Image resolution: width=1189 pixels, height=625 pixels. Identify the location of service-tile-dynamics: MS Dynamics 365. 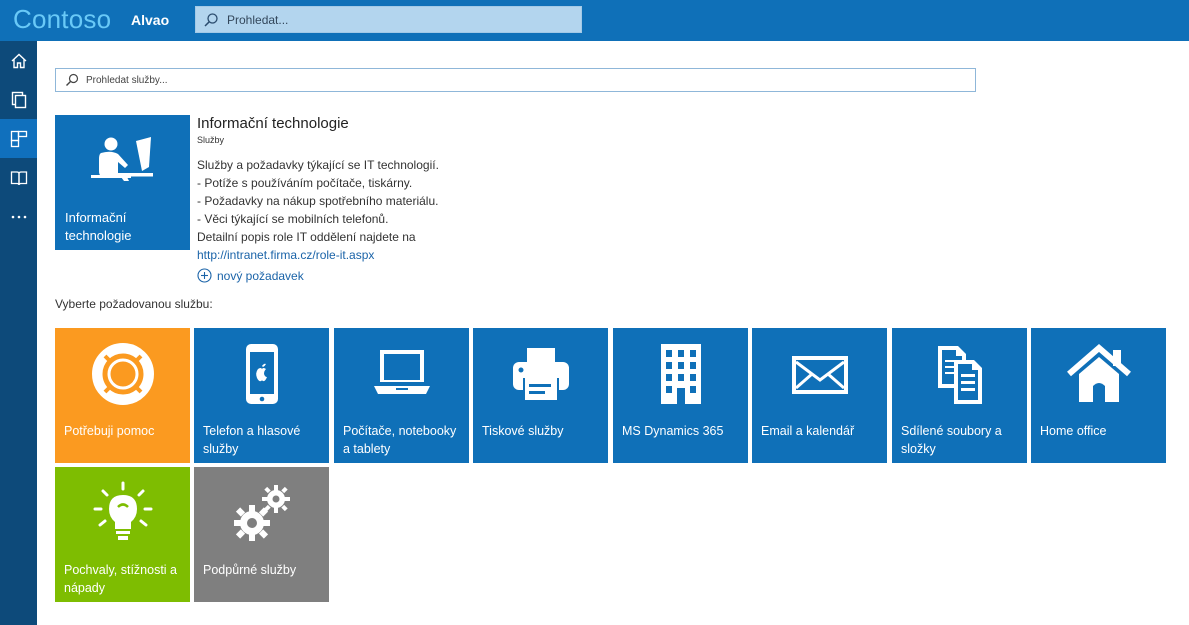
(680, 395).